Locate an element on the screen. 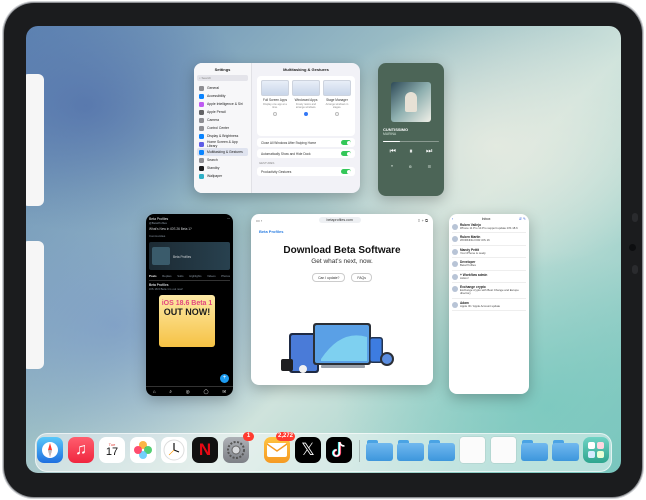 This screenshot has height=500, width=646. settings-app-icon: 1 is located at coordinates (238, 447).